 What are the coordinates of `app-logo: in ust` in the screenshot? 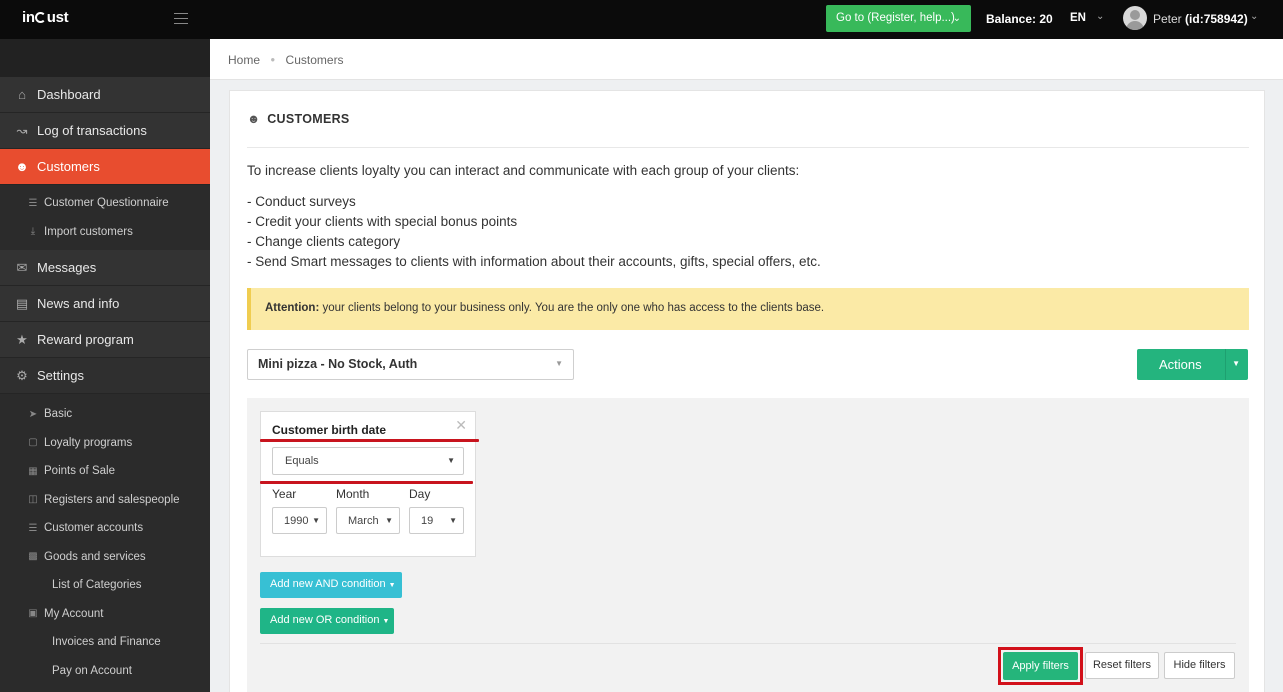 It's located at (45, 17).